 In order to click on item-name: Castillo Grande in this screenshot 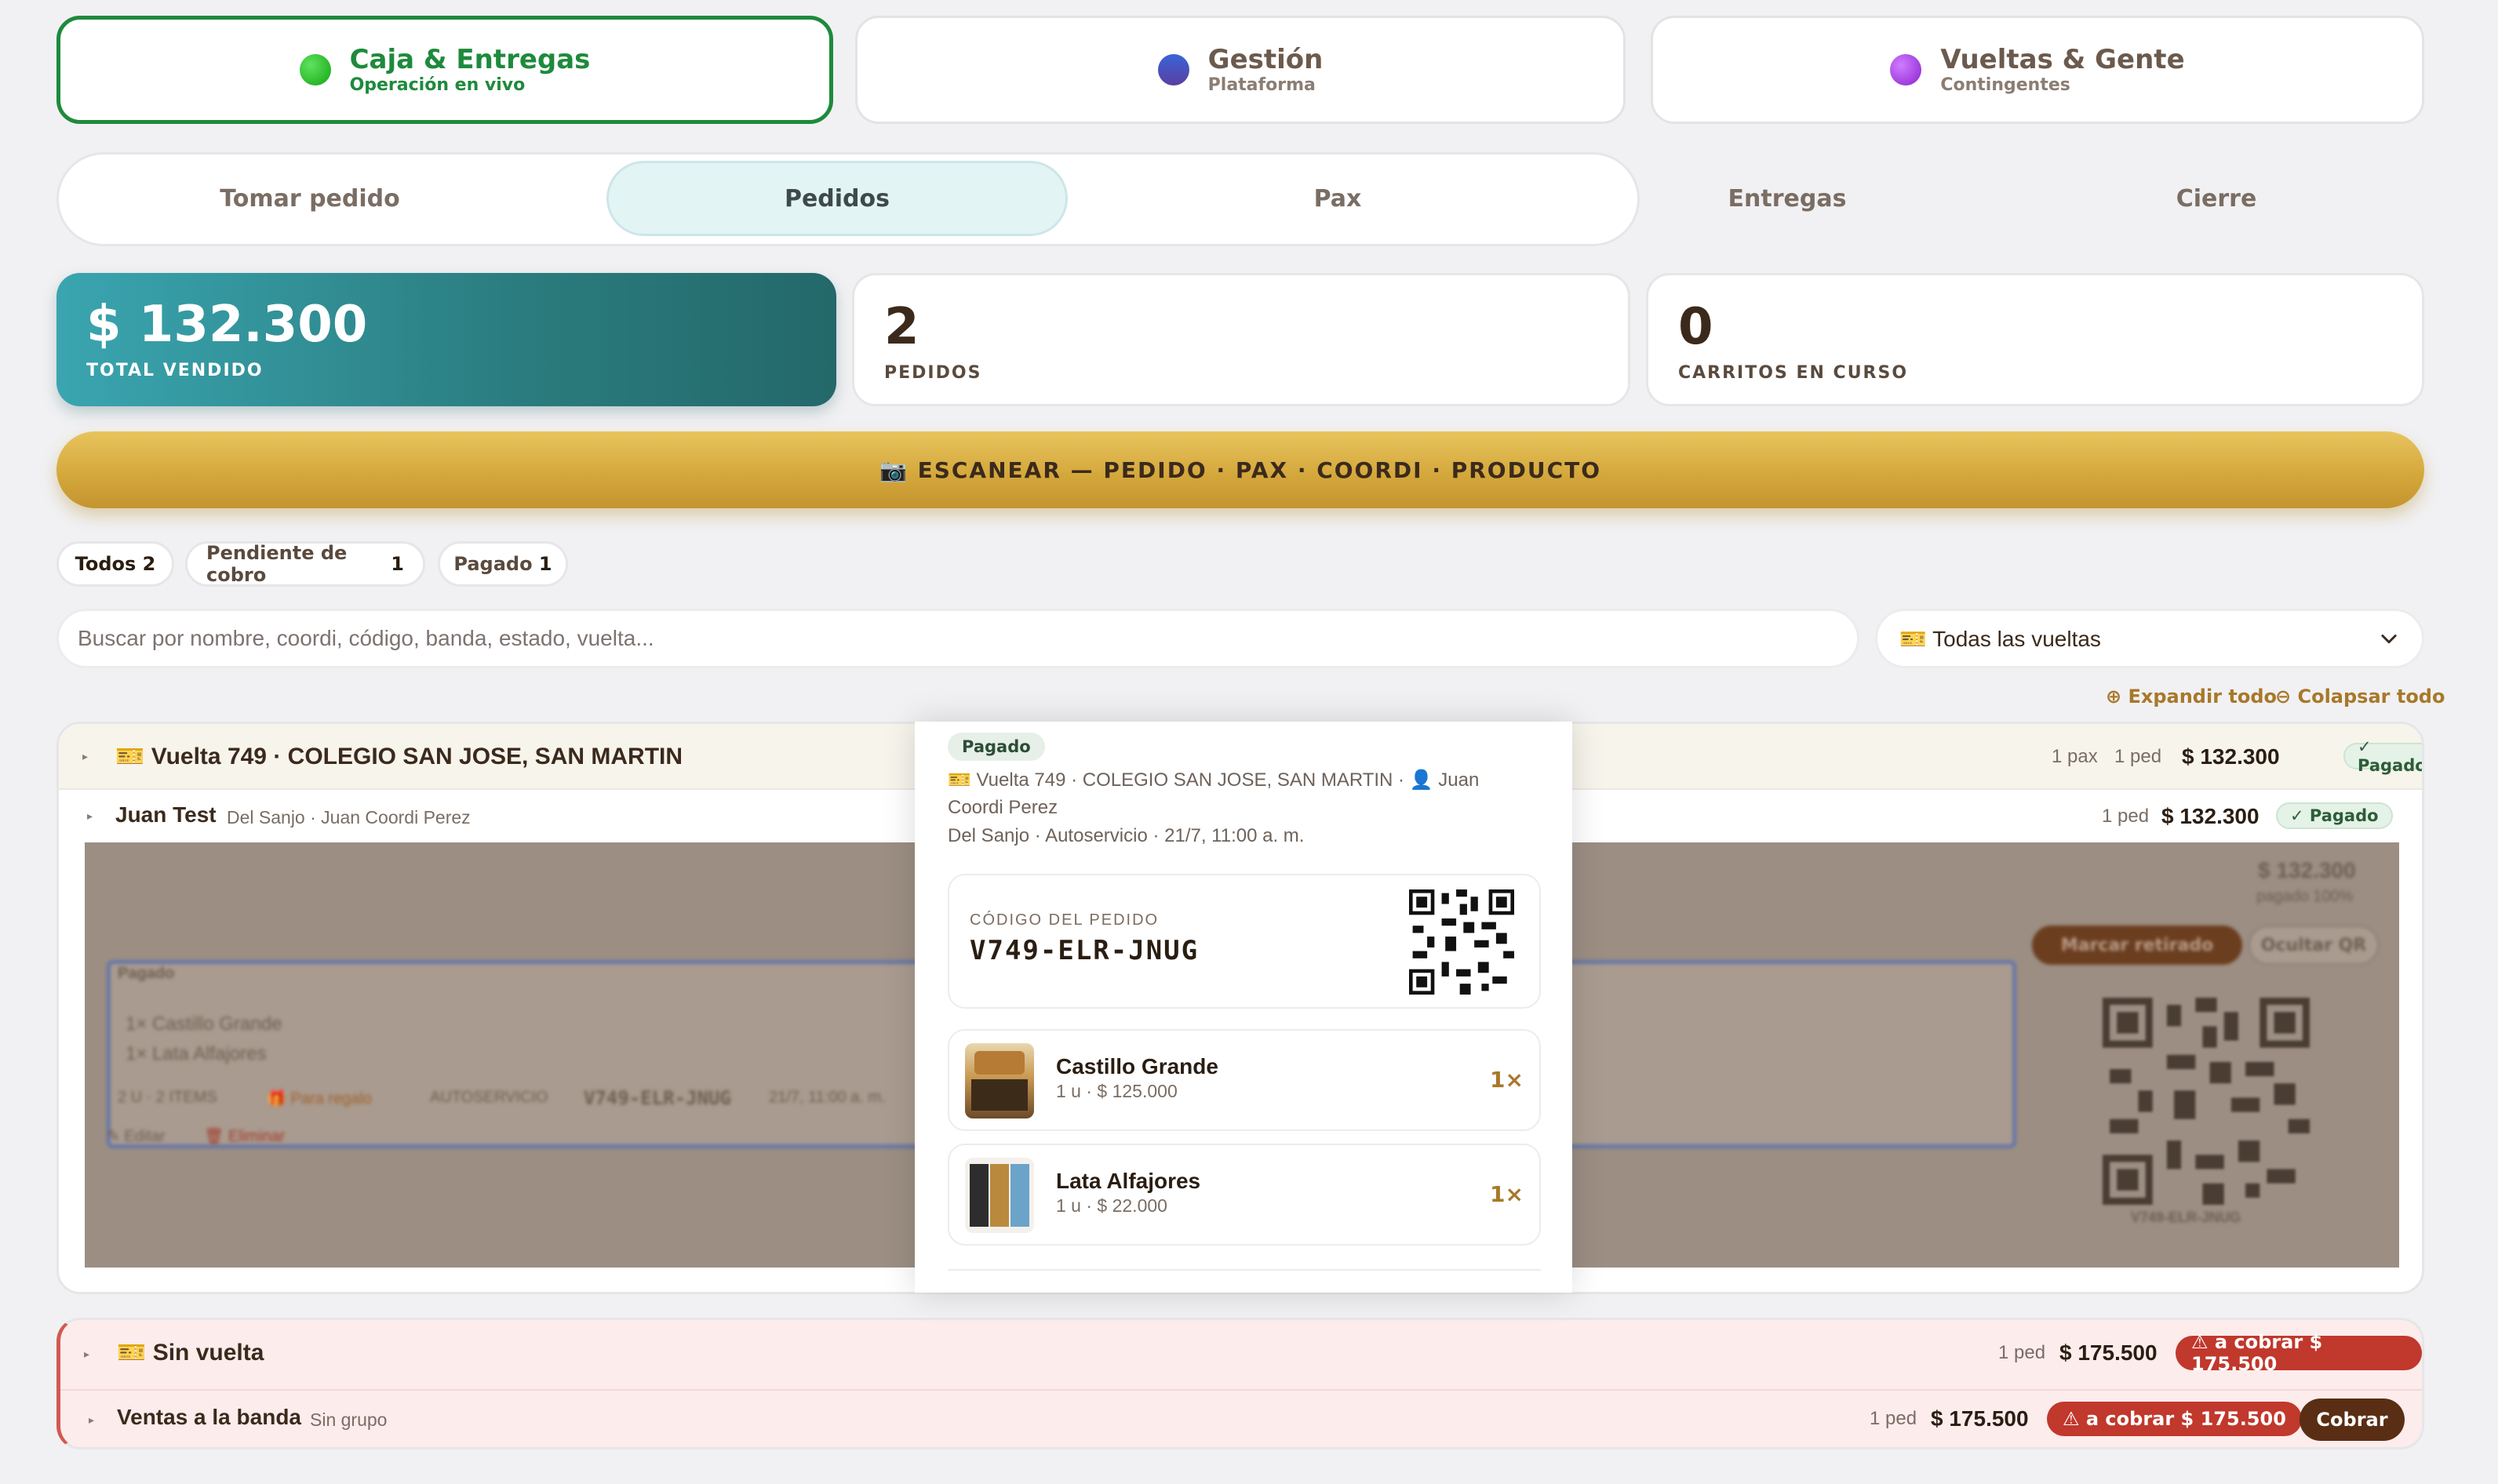, I will do `click(1137, 1066)`.